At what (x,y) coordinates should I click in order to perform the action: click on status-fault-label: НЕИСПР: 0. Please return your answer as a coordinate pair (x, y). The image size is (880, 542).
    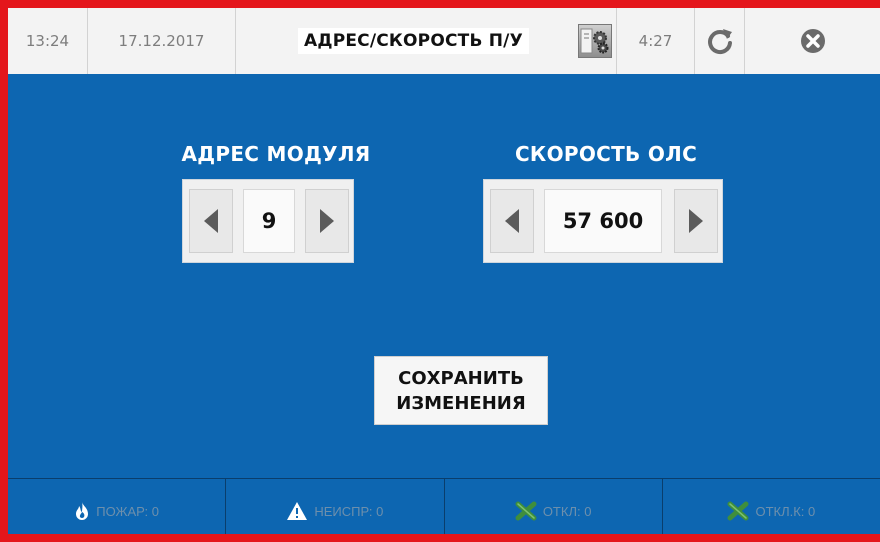
    Looking at the image, I should click on (349, 511).